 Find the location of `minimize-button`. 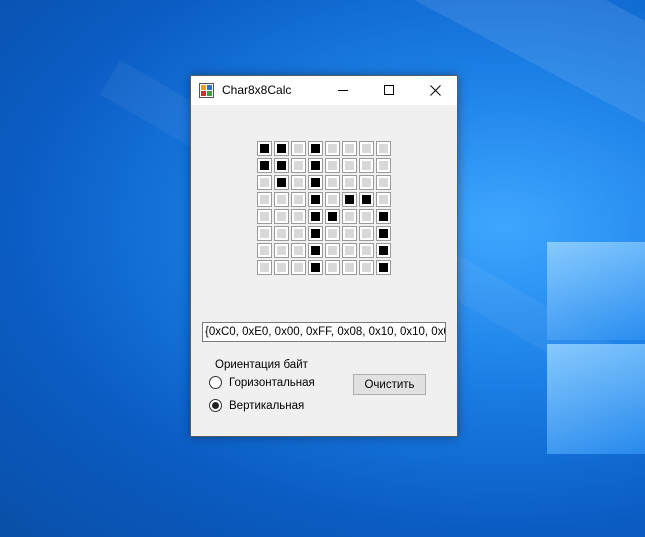

minimize-button is located at coordinates (343, 90).